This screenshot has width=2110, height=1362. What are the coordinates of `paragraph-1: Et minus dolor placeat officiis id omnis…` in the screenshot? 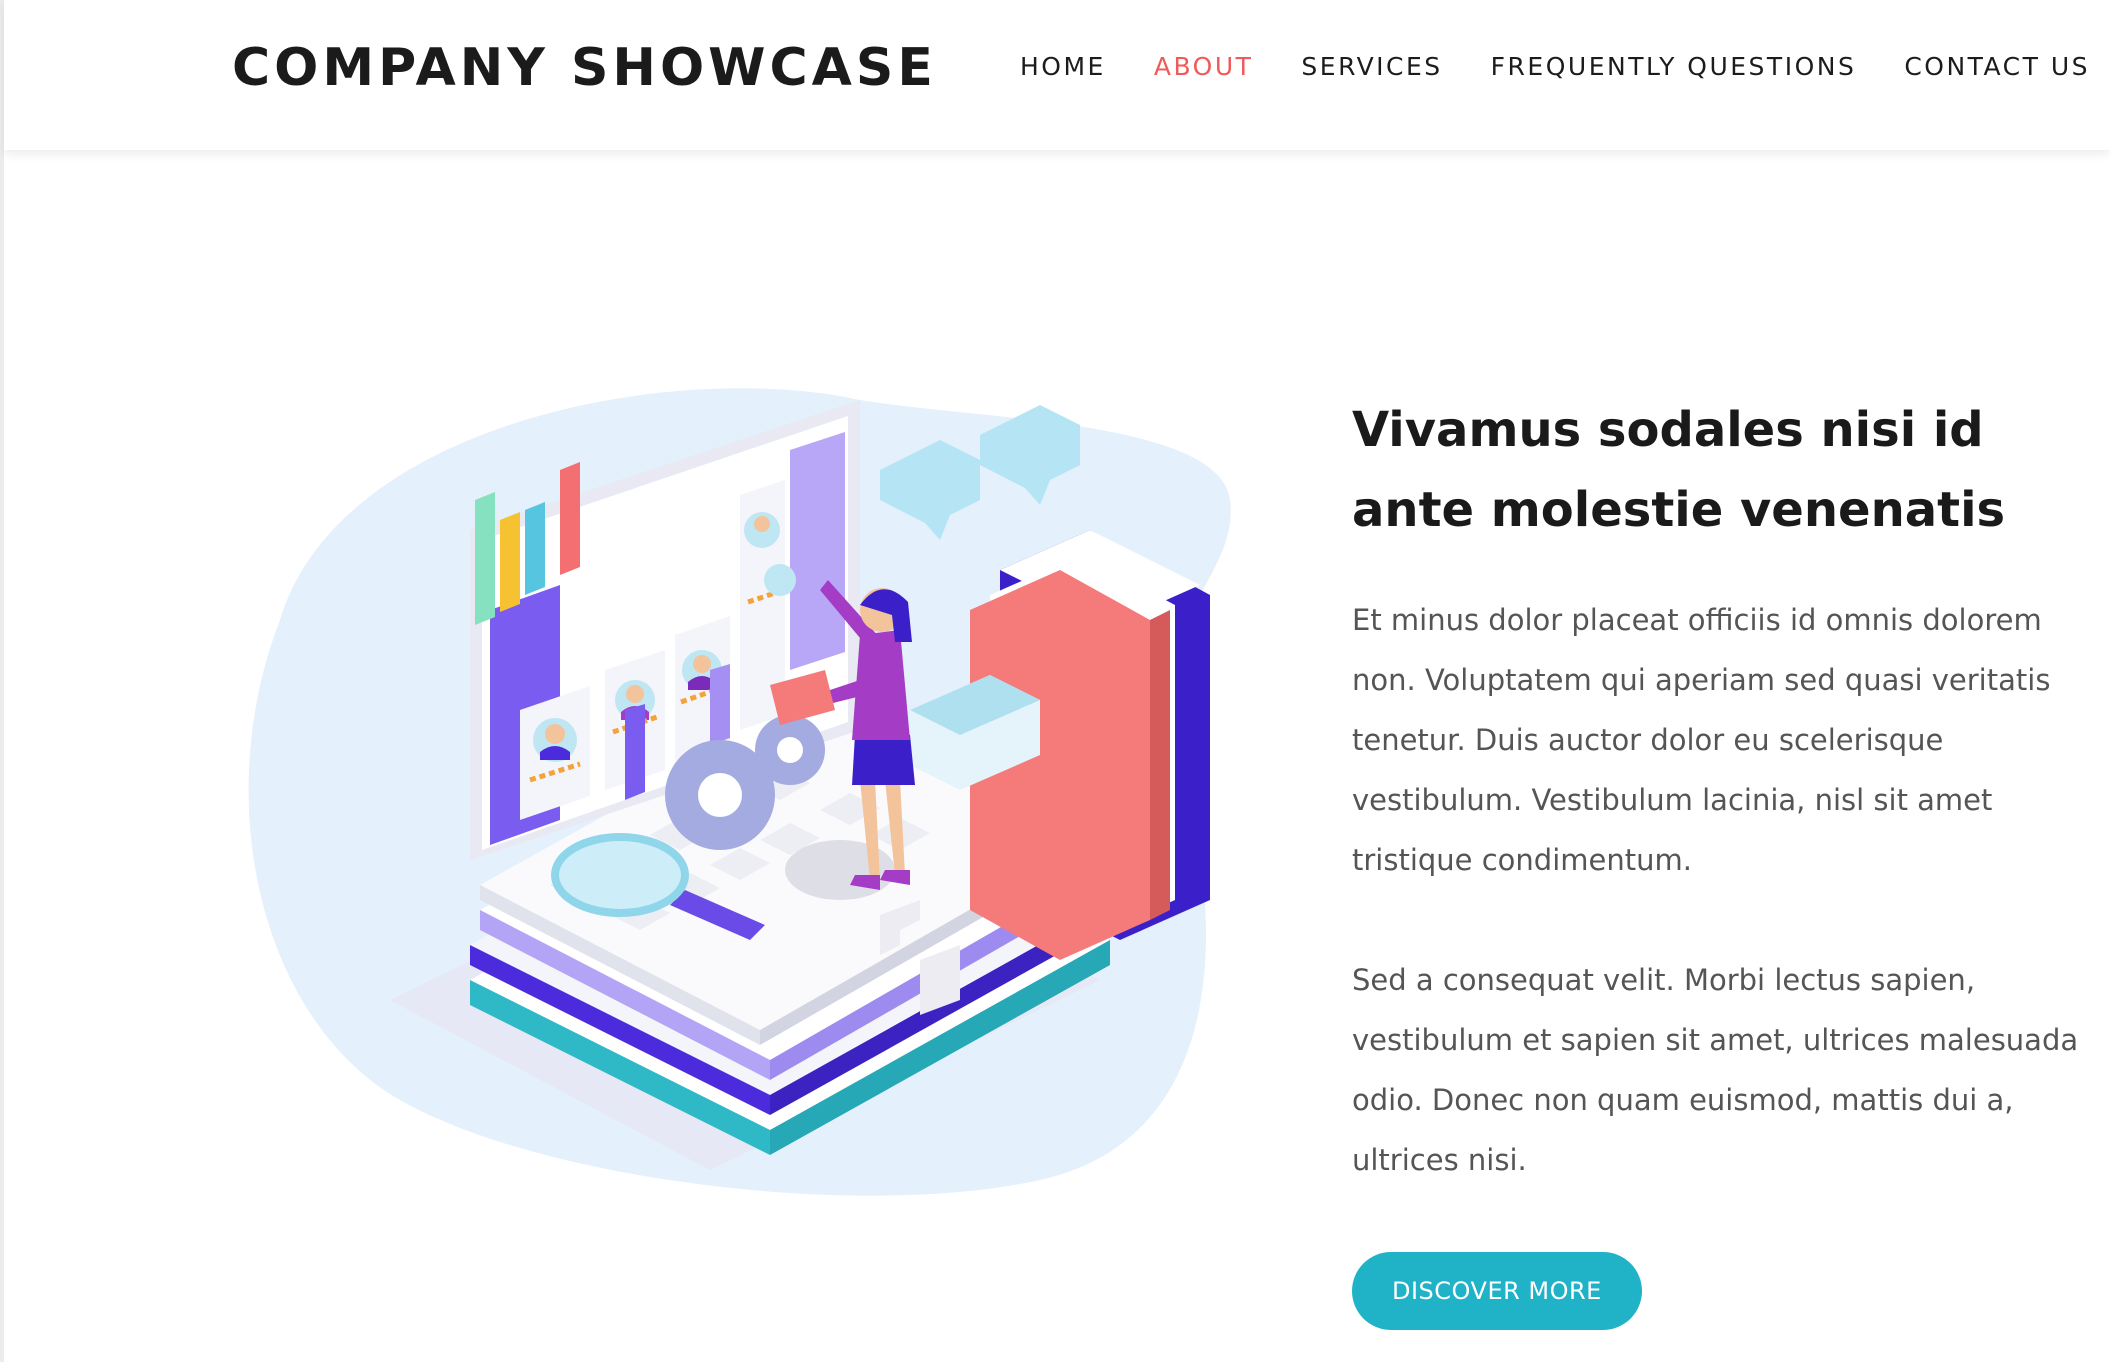 It's located at (1701, 740).